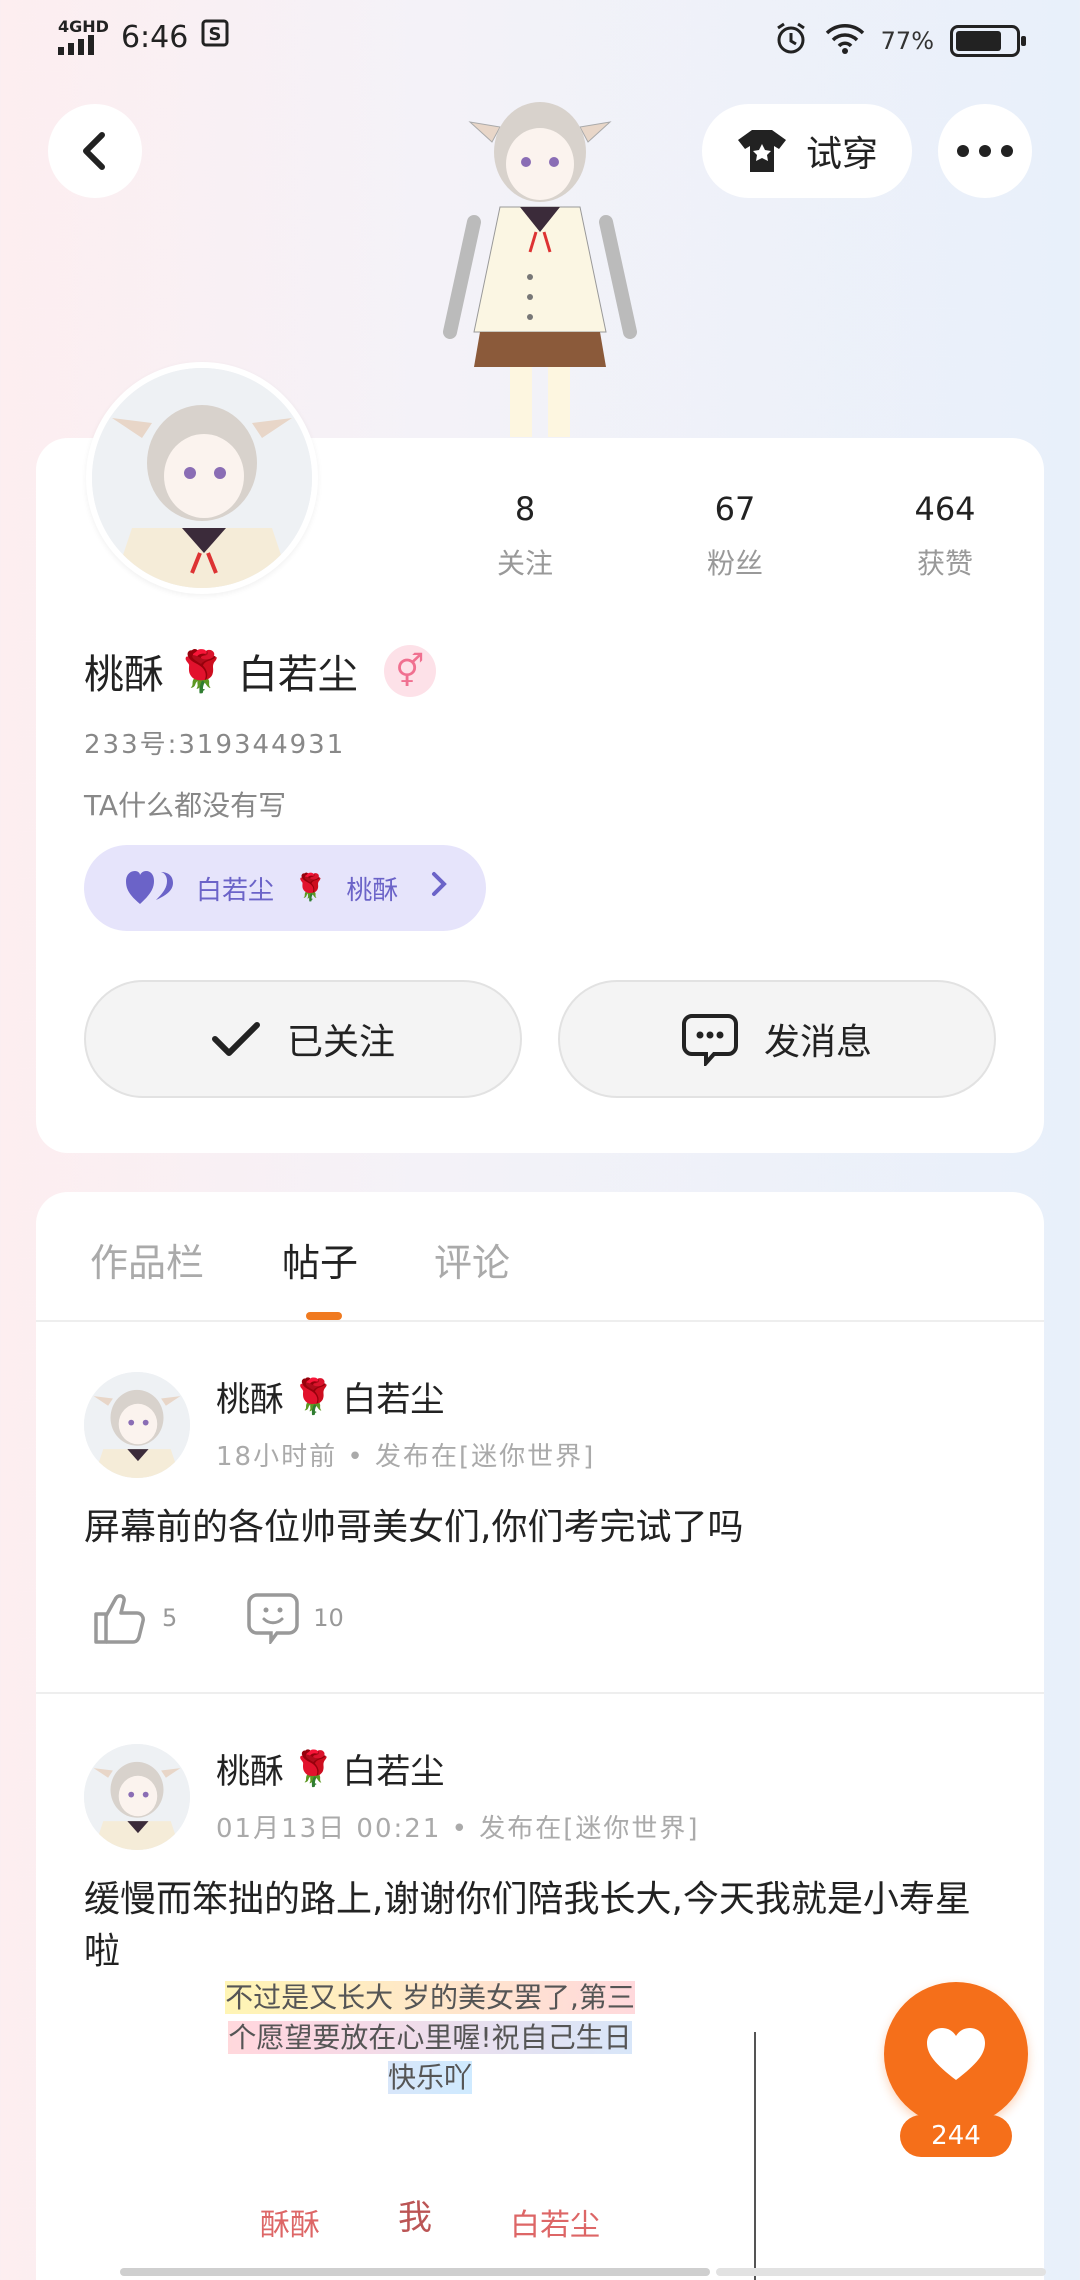  What do you see at coordinates (907, 41) in the screenshot?
I see `battery-percent: 77%` at bounding box center [907, 41].